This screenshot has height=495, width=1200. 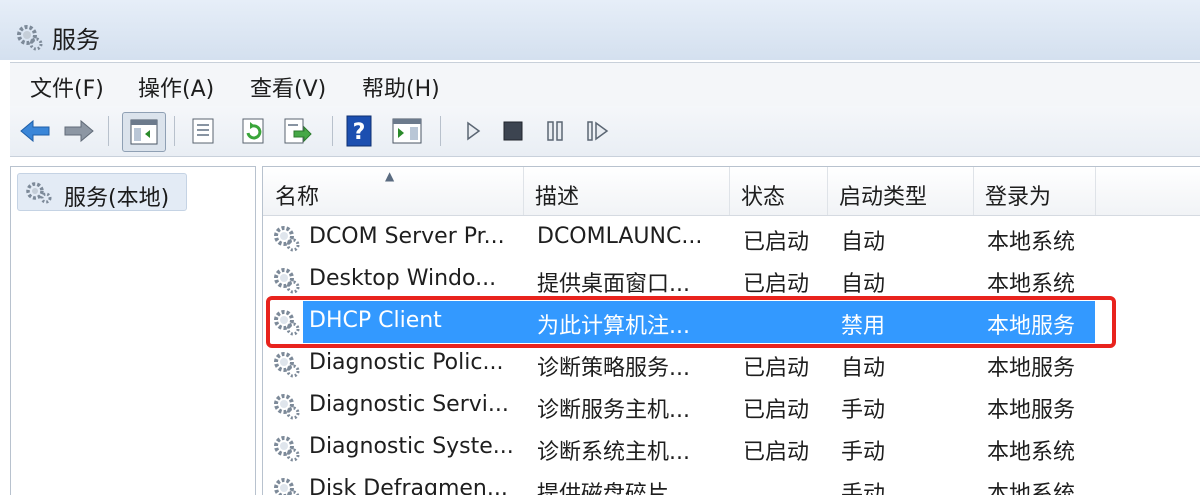 What do you see at coordinates (1034, 191) in the screenshot?
I see `column-header-logon-as: 登录为` at bounding box center [1034, 191].